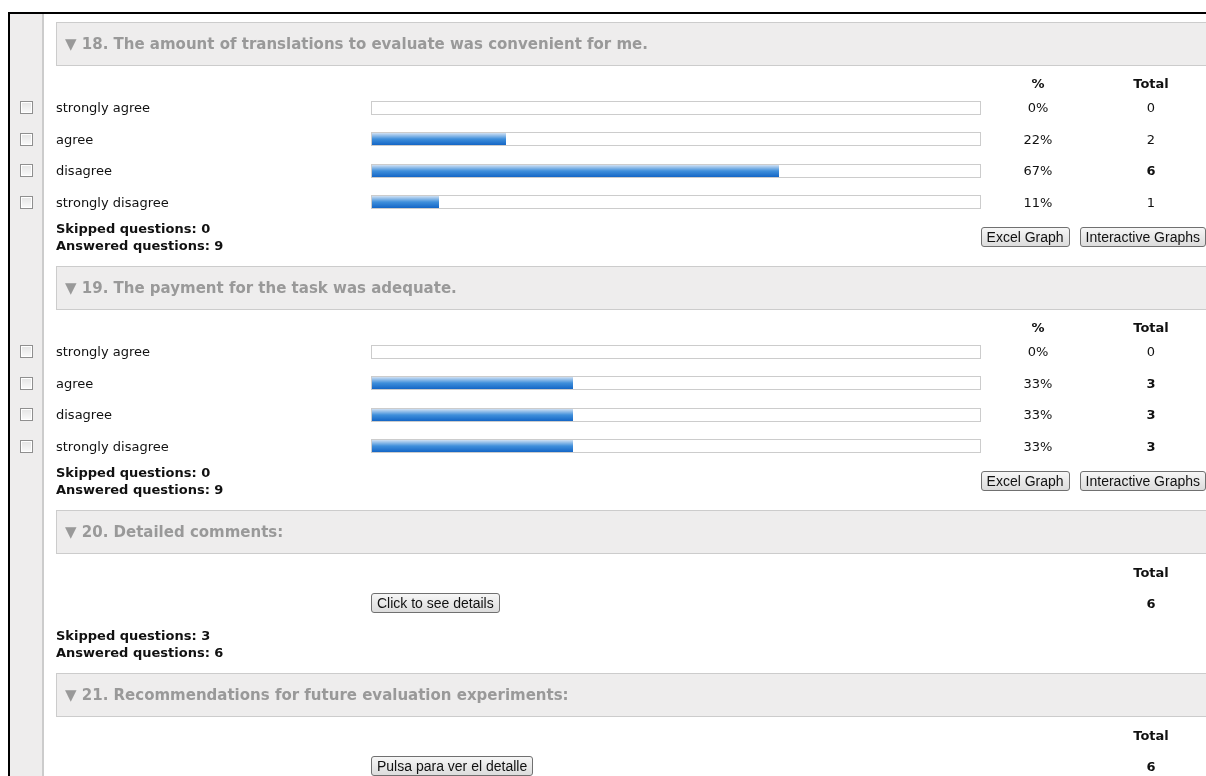 This screenshot has height=776, width=1206. Describe the element at coordinates (140, 652) in the screenshot. I see `answered-count: Answered questions: 6` at that location.